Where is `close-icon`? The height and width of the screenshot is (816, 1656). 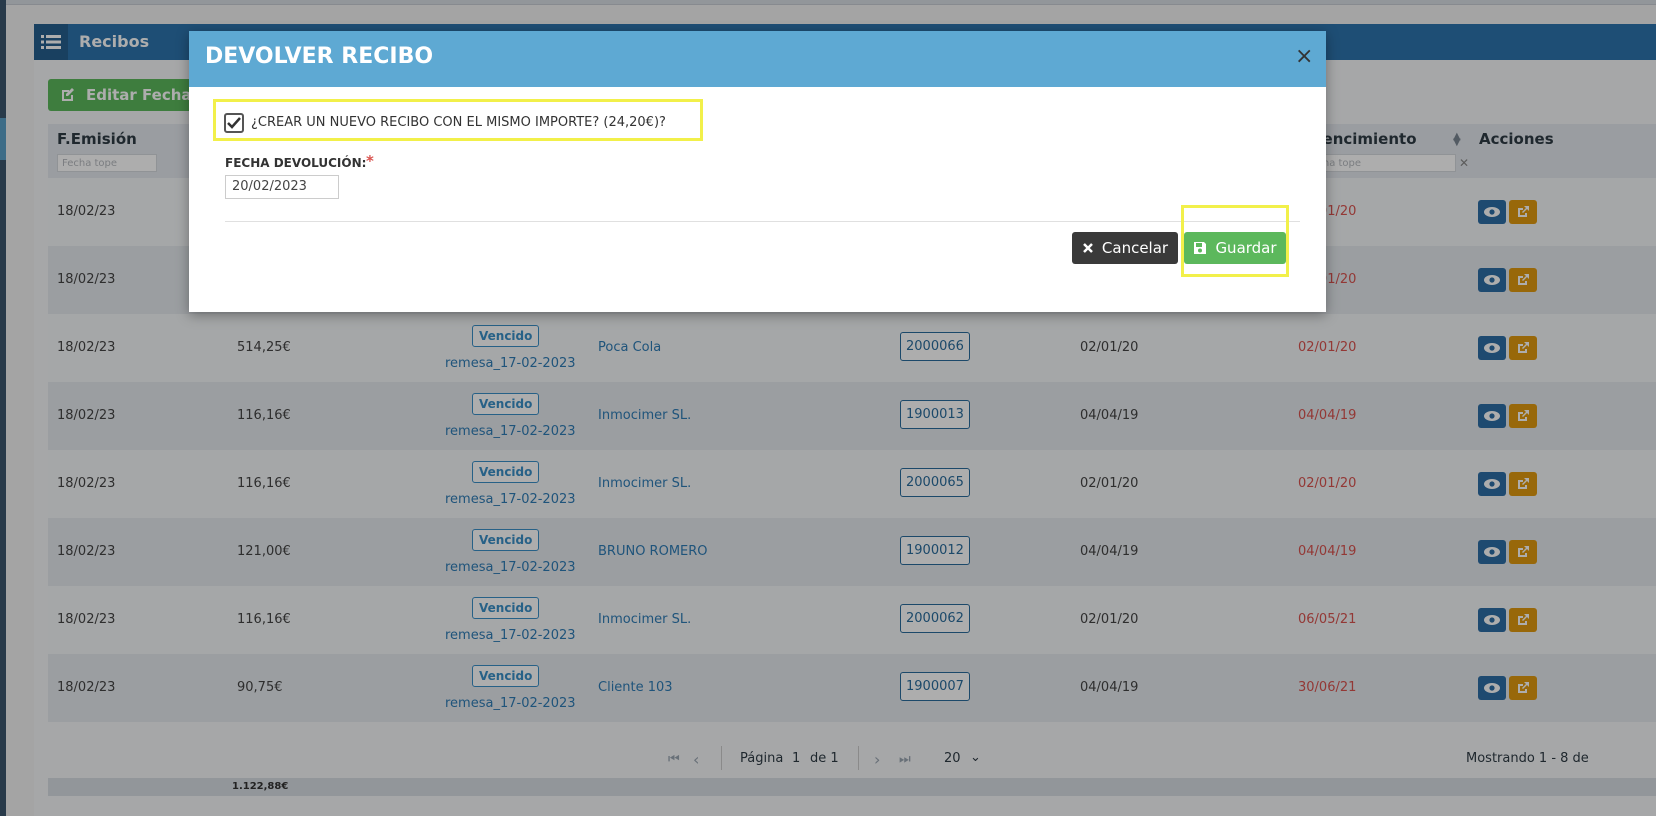
close-icon is located at coordinates (1088, 248).